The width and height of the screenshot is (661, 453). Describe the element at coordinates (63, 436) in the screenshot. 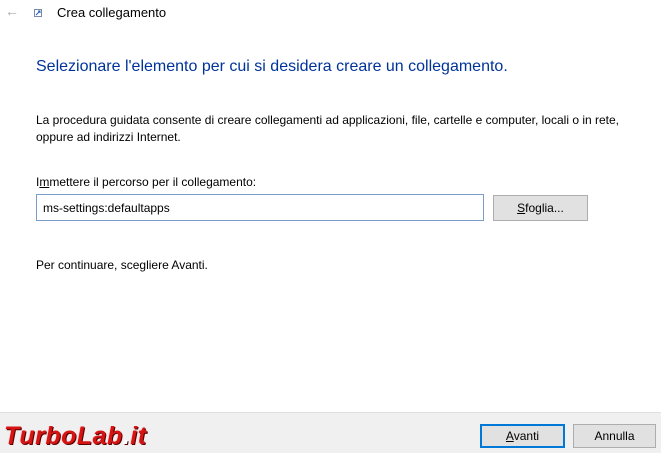

I see `watermark-part-1: TurboLab` at that location.